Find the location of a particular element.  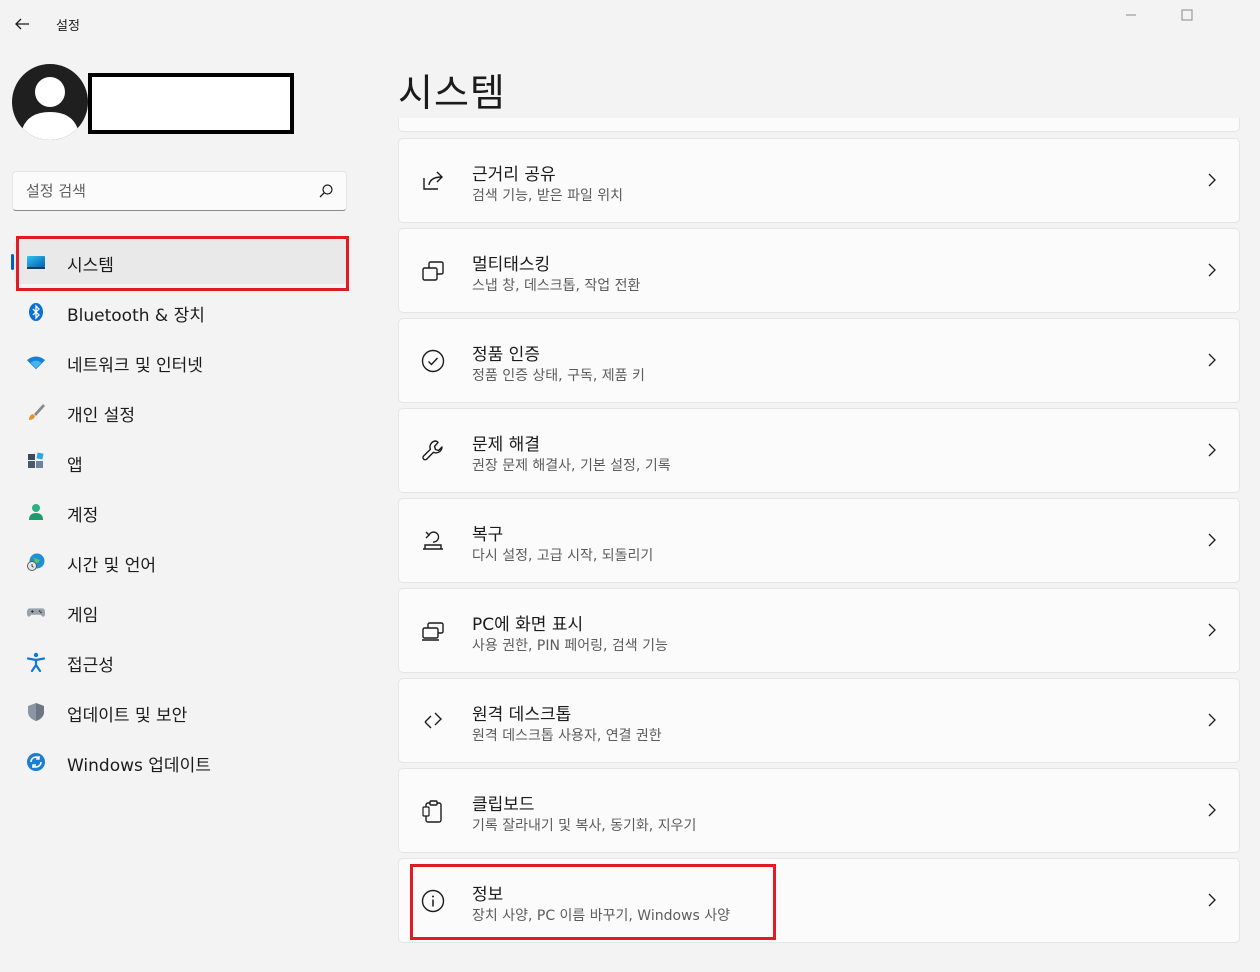

account-name-redacted is located at coordinates (191, 103).